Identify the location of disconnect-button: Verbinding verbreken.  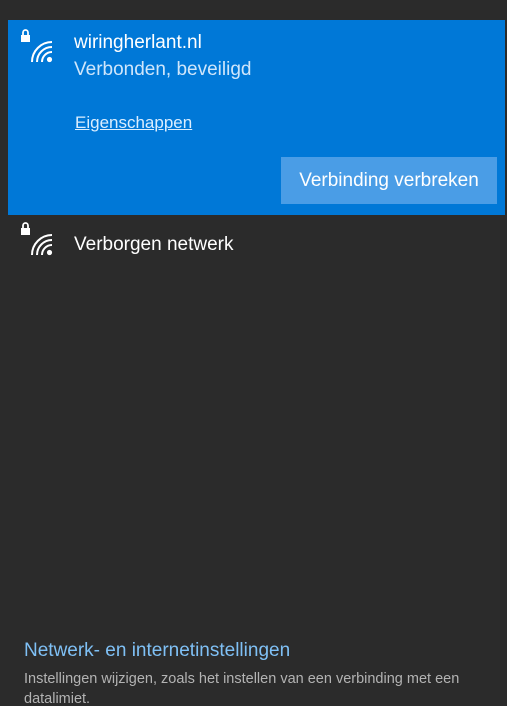
(389, 180).